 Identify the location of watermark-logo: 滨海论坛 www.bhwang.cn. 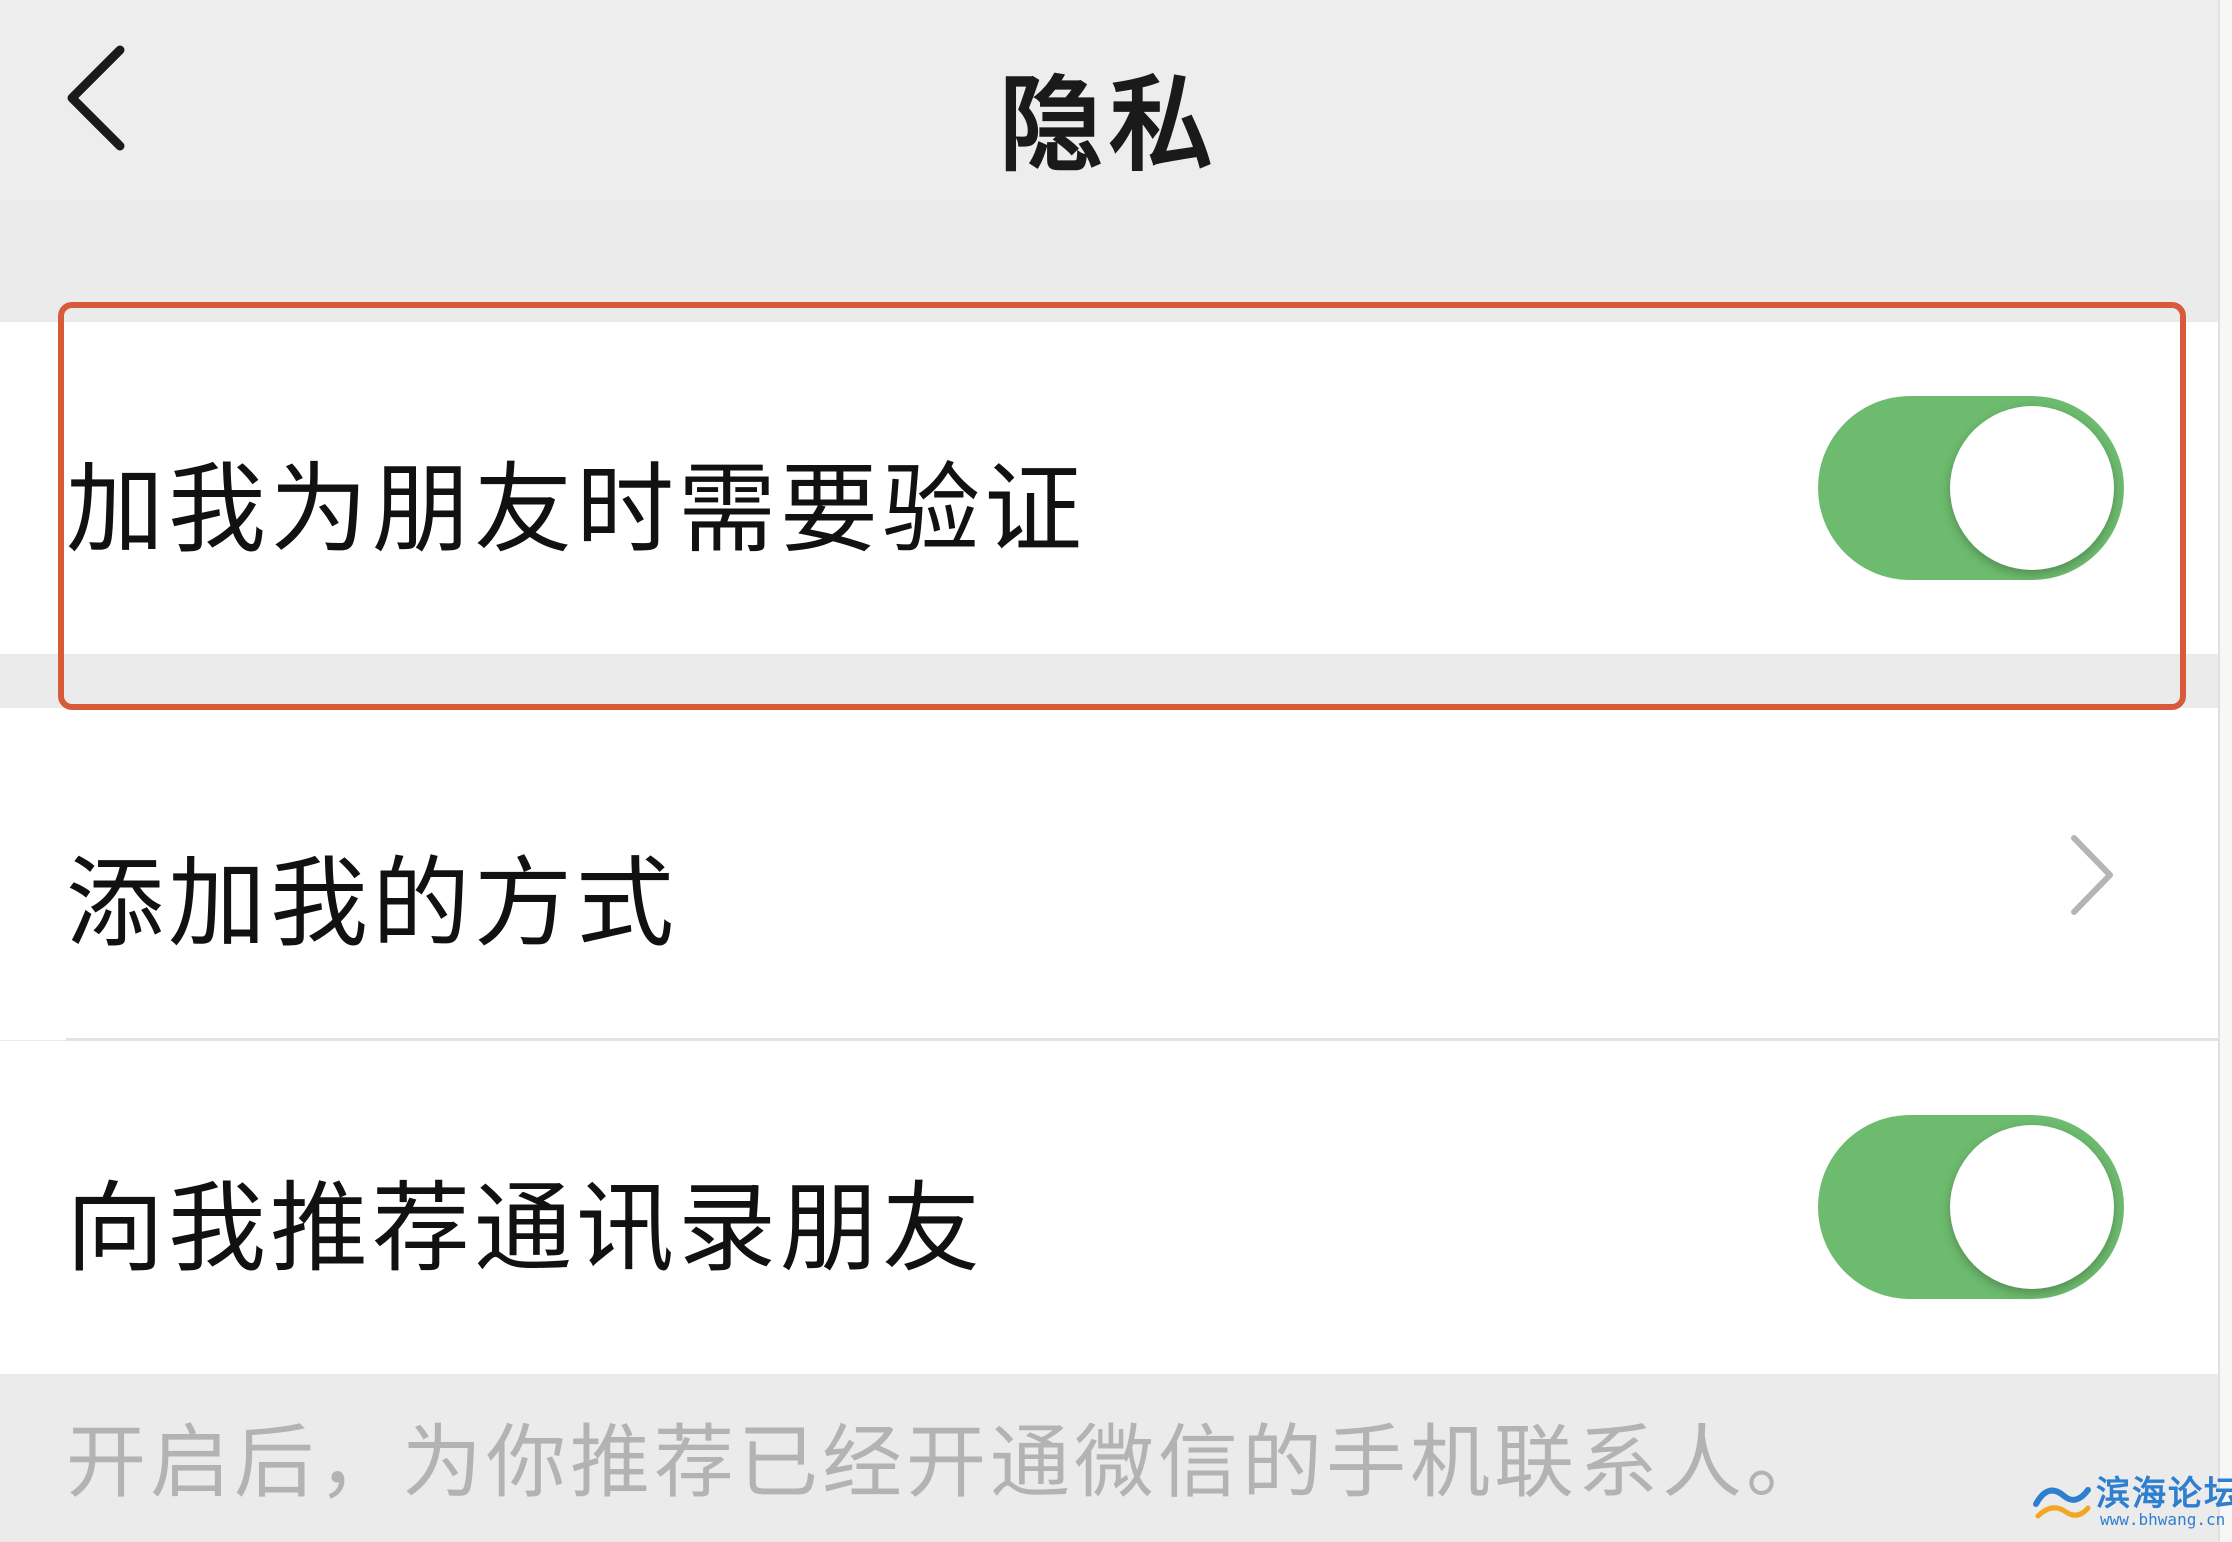
(2131, 1500).